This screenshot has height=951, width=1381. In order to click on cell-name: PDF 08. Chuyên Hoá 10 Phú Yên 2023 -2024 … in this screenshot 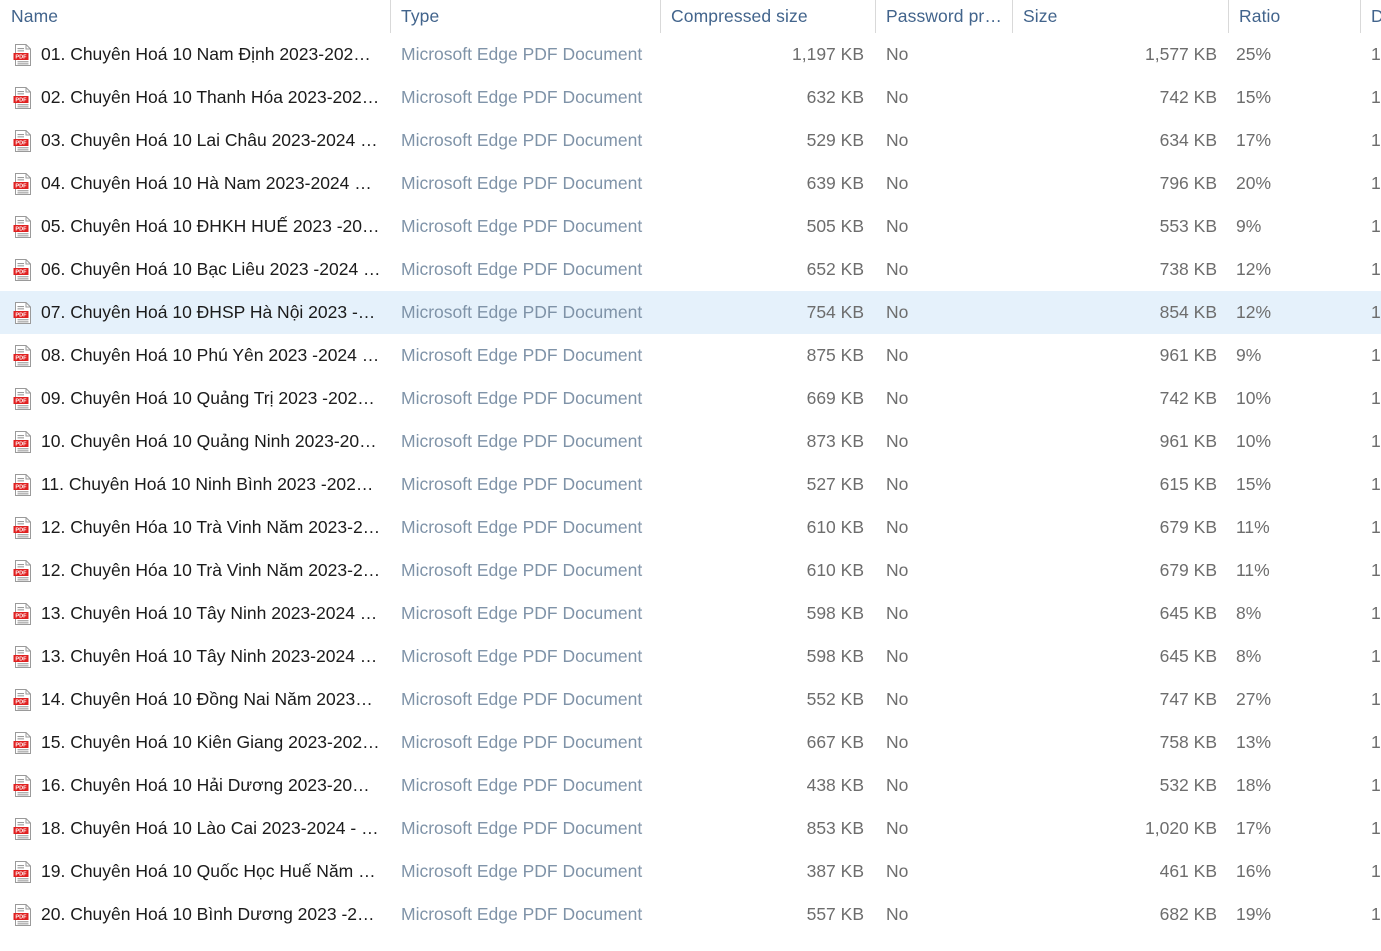, I will do `click(195, 355)`.